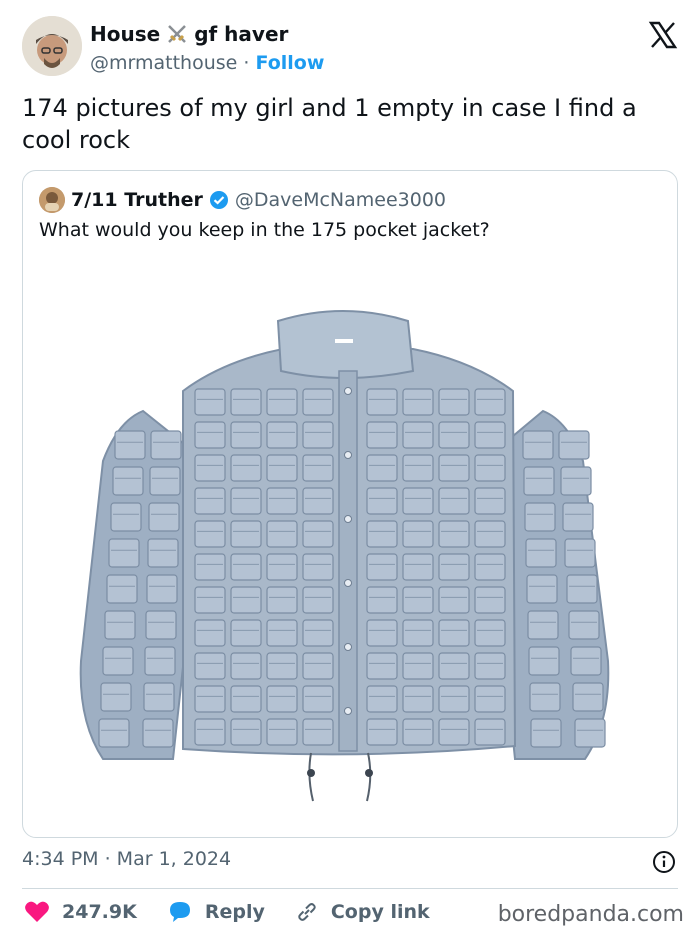 Image resolution: width=700 pixels, height=941 pixels. What do you see at coordinates (52, 46) in the screenshot?
I see `author-avatar` at bounding box center [52, 46].